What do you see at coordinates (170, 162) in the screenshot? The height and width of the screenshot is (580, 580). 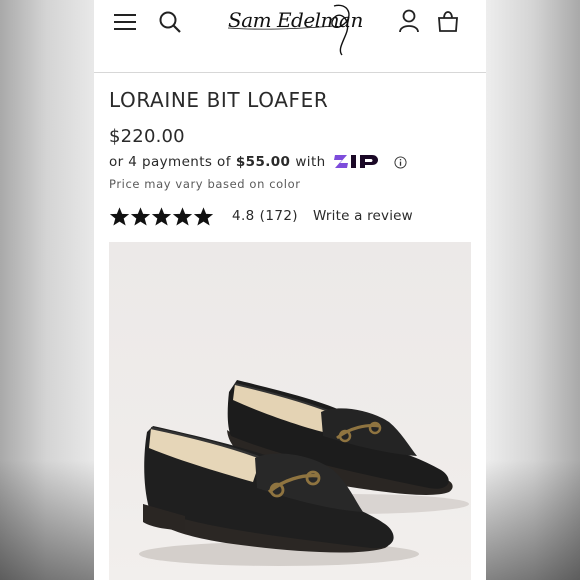 I see `installment-prefix: or 4 payments of` at bounding box center [170, 162].